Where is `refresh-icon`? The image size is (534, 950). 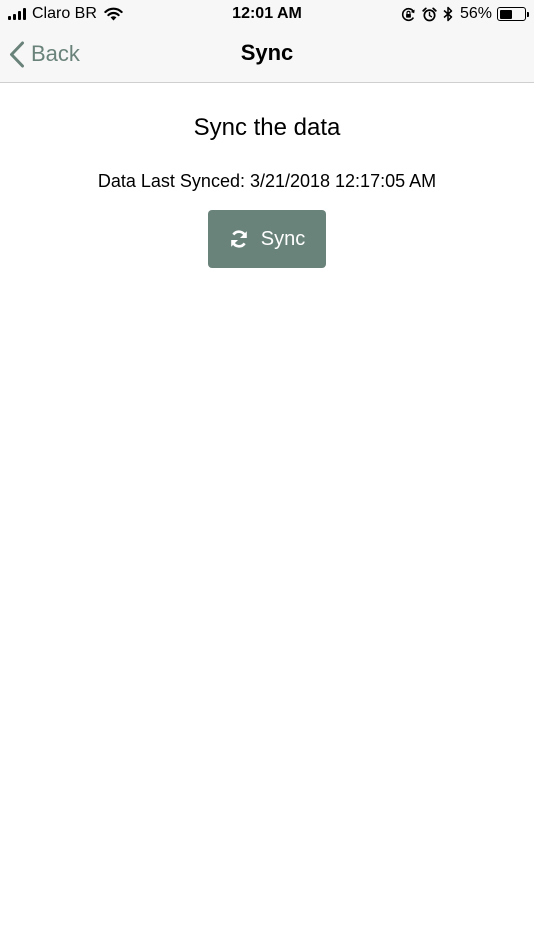
refresh-icon is located at coordinates (238, 239).